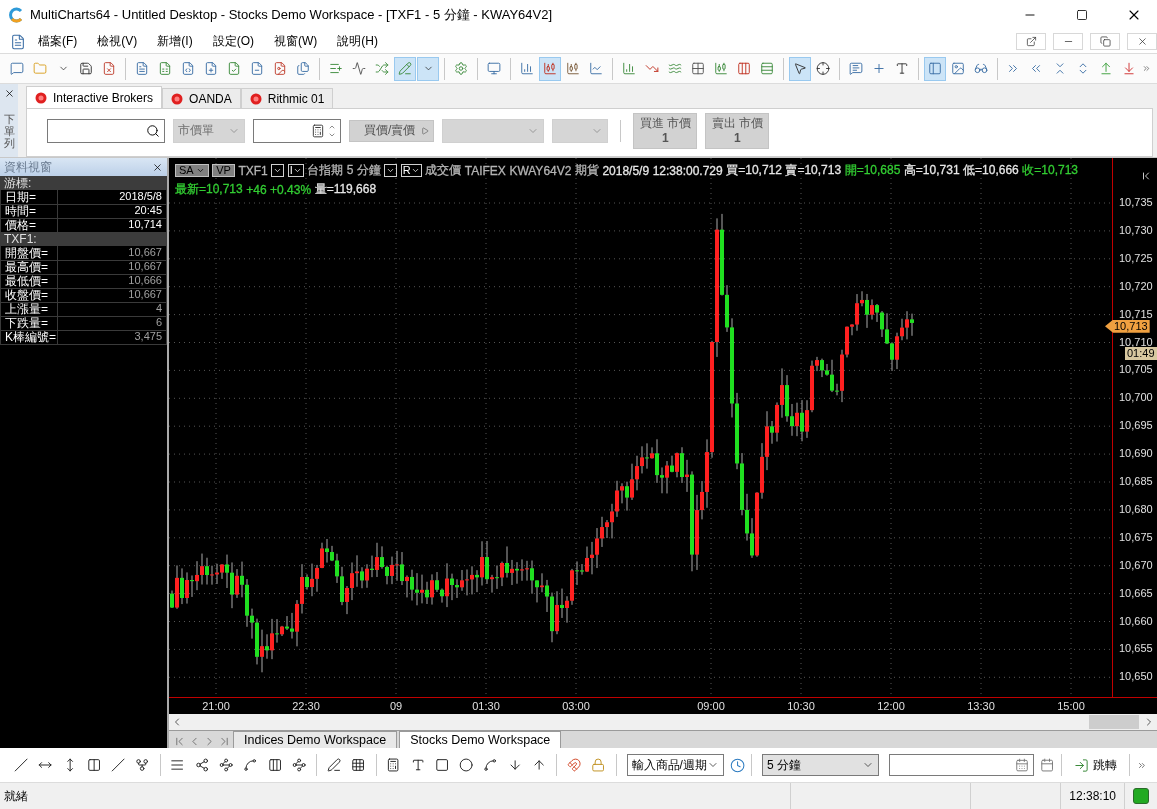  What do you see at coordinates (891, 706) in the screenshot?
I see `time-label: 12:00` at bounding box center [891, 706].